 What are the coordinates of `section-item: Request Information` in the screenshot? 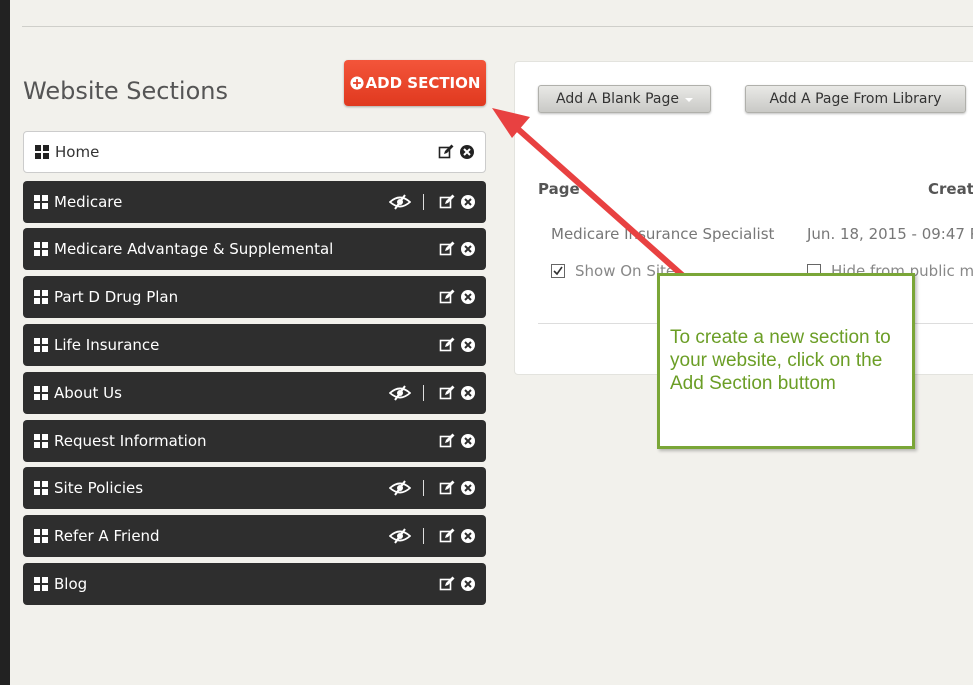 It's located at (254, 441).